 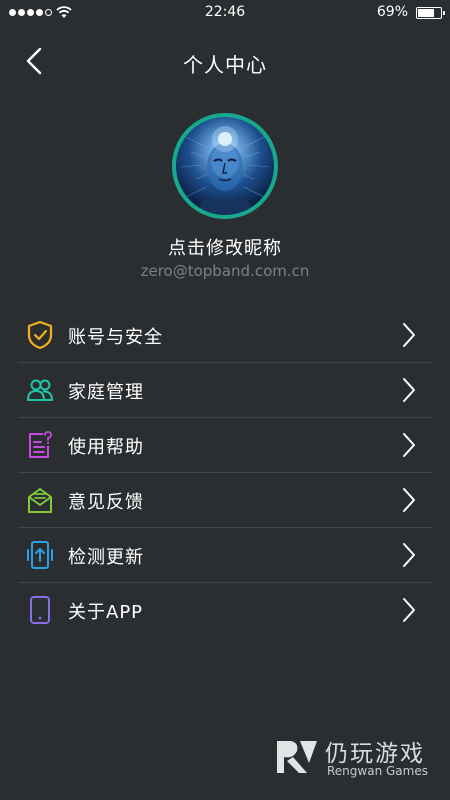 What do you see at coordinates (225, 65) in the screenshot?
I see `page-title: 个人中心` at bounding box center [225, 65].